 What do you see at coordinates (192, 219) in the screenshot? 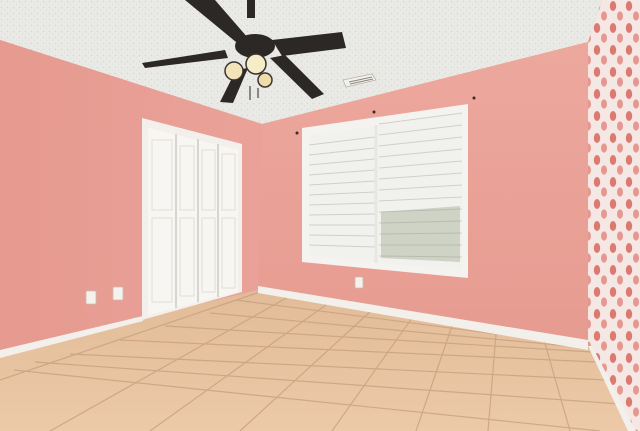
I see `closet-bifold-door` at bounding box center [192, 219].